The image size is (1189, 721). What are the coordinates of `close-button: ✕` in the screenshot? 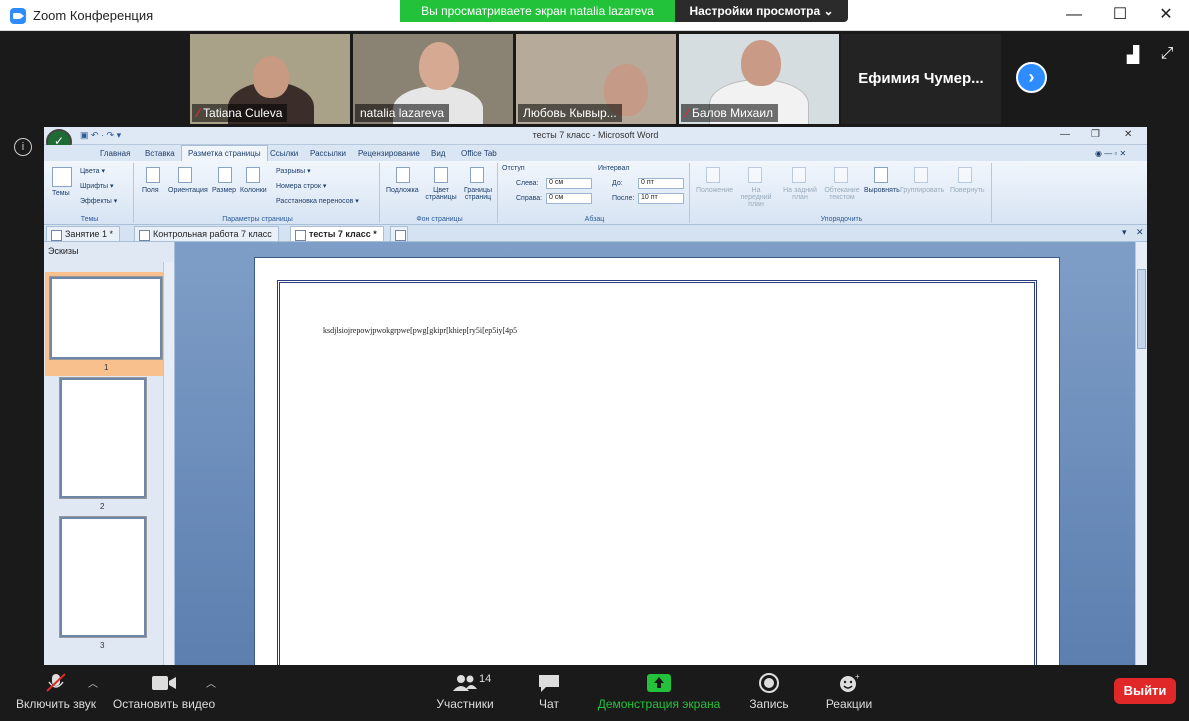 It's located at (1166, 15).